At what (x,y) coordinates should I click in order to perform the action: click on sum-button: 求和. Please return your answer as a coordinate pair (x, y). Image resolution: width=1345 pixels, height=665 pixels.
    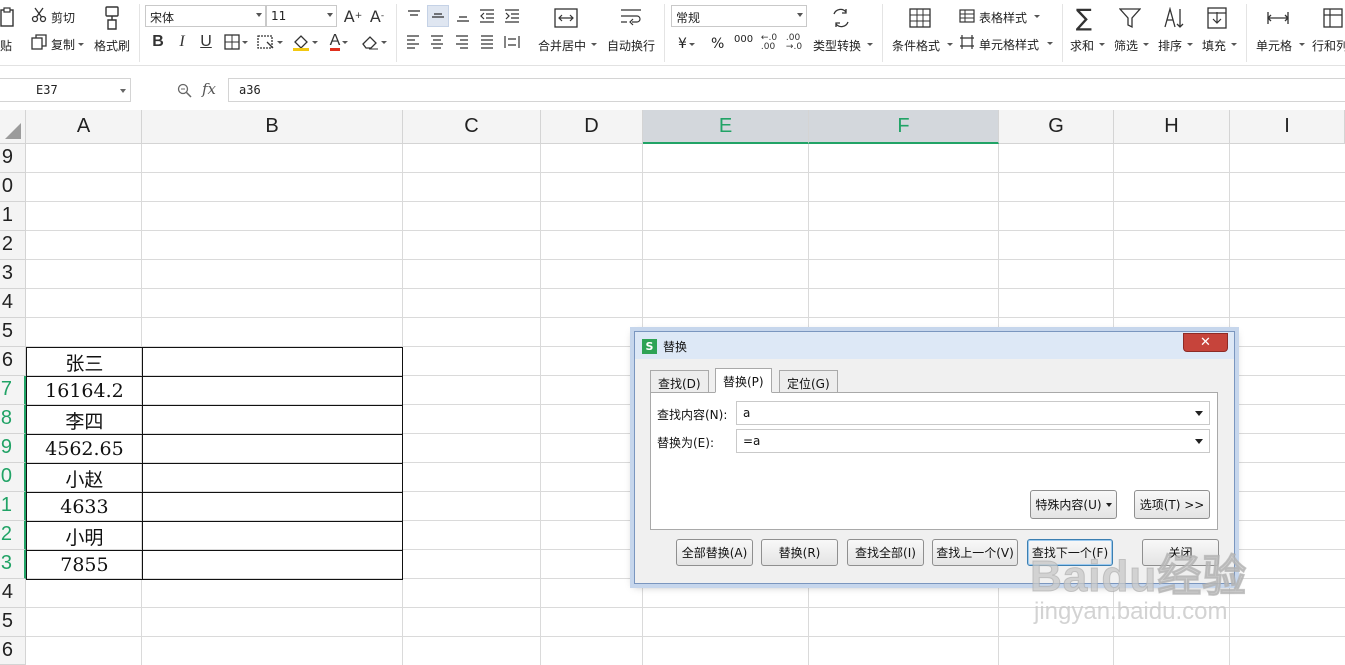
    Looking at the image, I should click on (1082, 45).